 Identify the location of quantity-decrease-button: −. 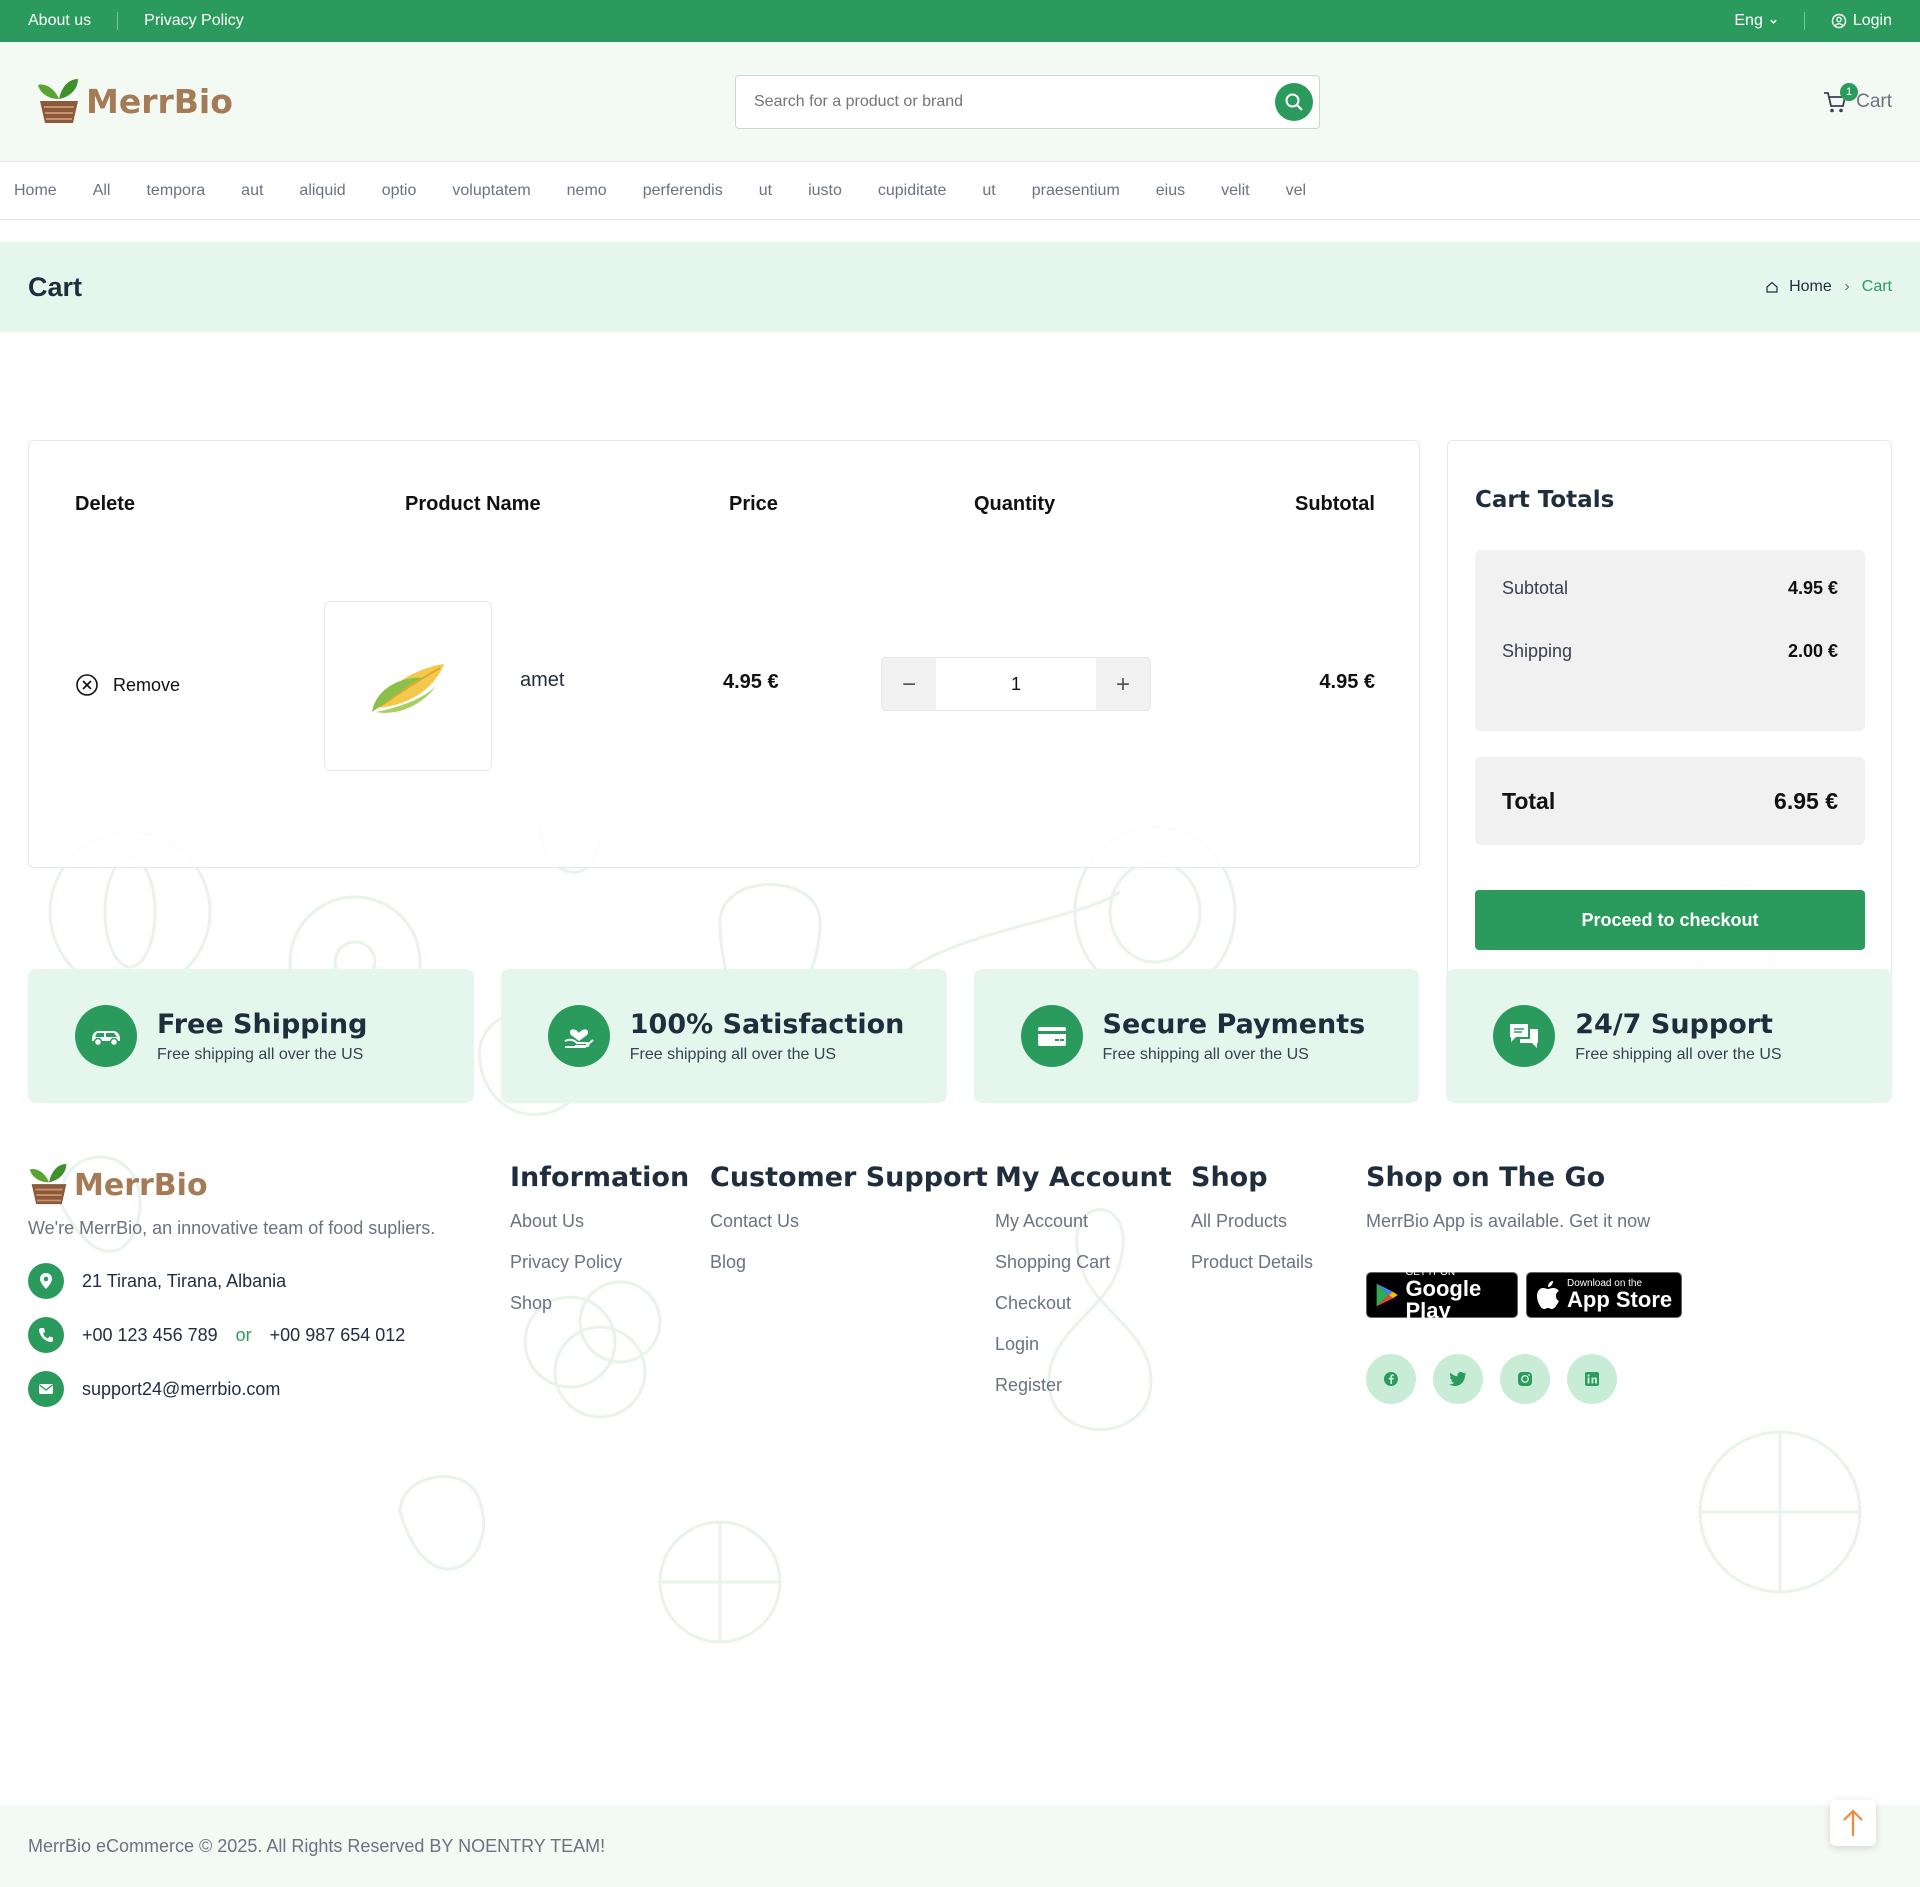
(909, 684).